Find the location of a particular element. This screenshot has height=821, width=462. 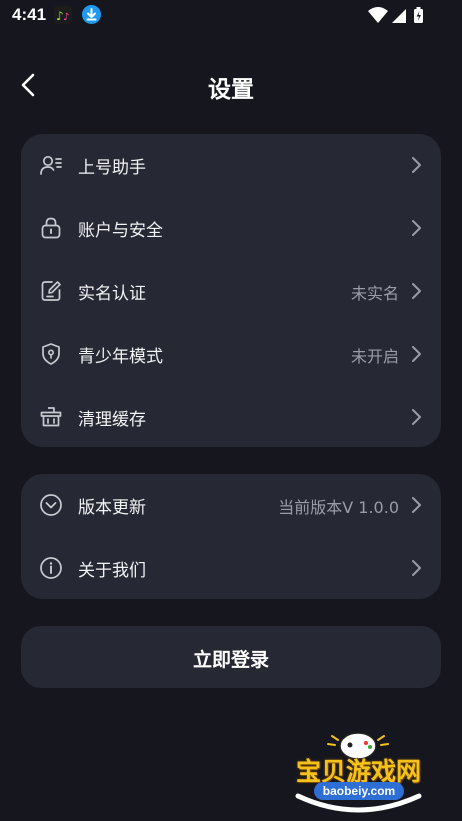

login-button-label: 立即登录 is located at coordinates (230, 660).